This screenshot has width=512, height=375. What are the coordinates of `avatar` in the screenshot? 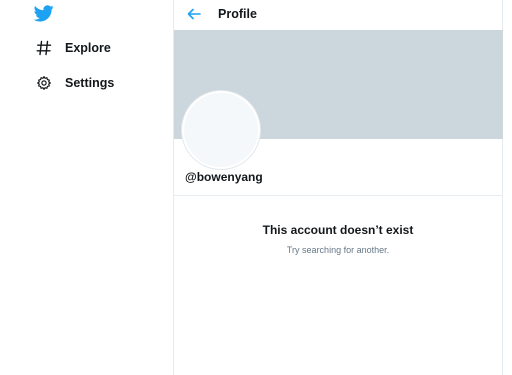 It's located at (221, 130).